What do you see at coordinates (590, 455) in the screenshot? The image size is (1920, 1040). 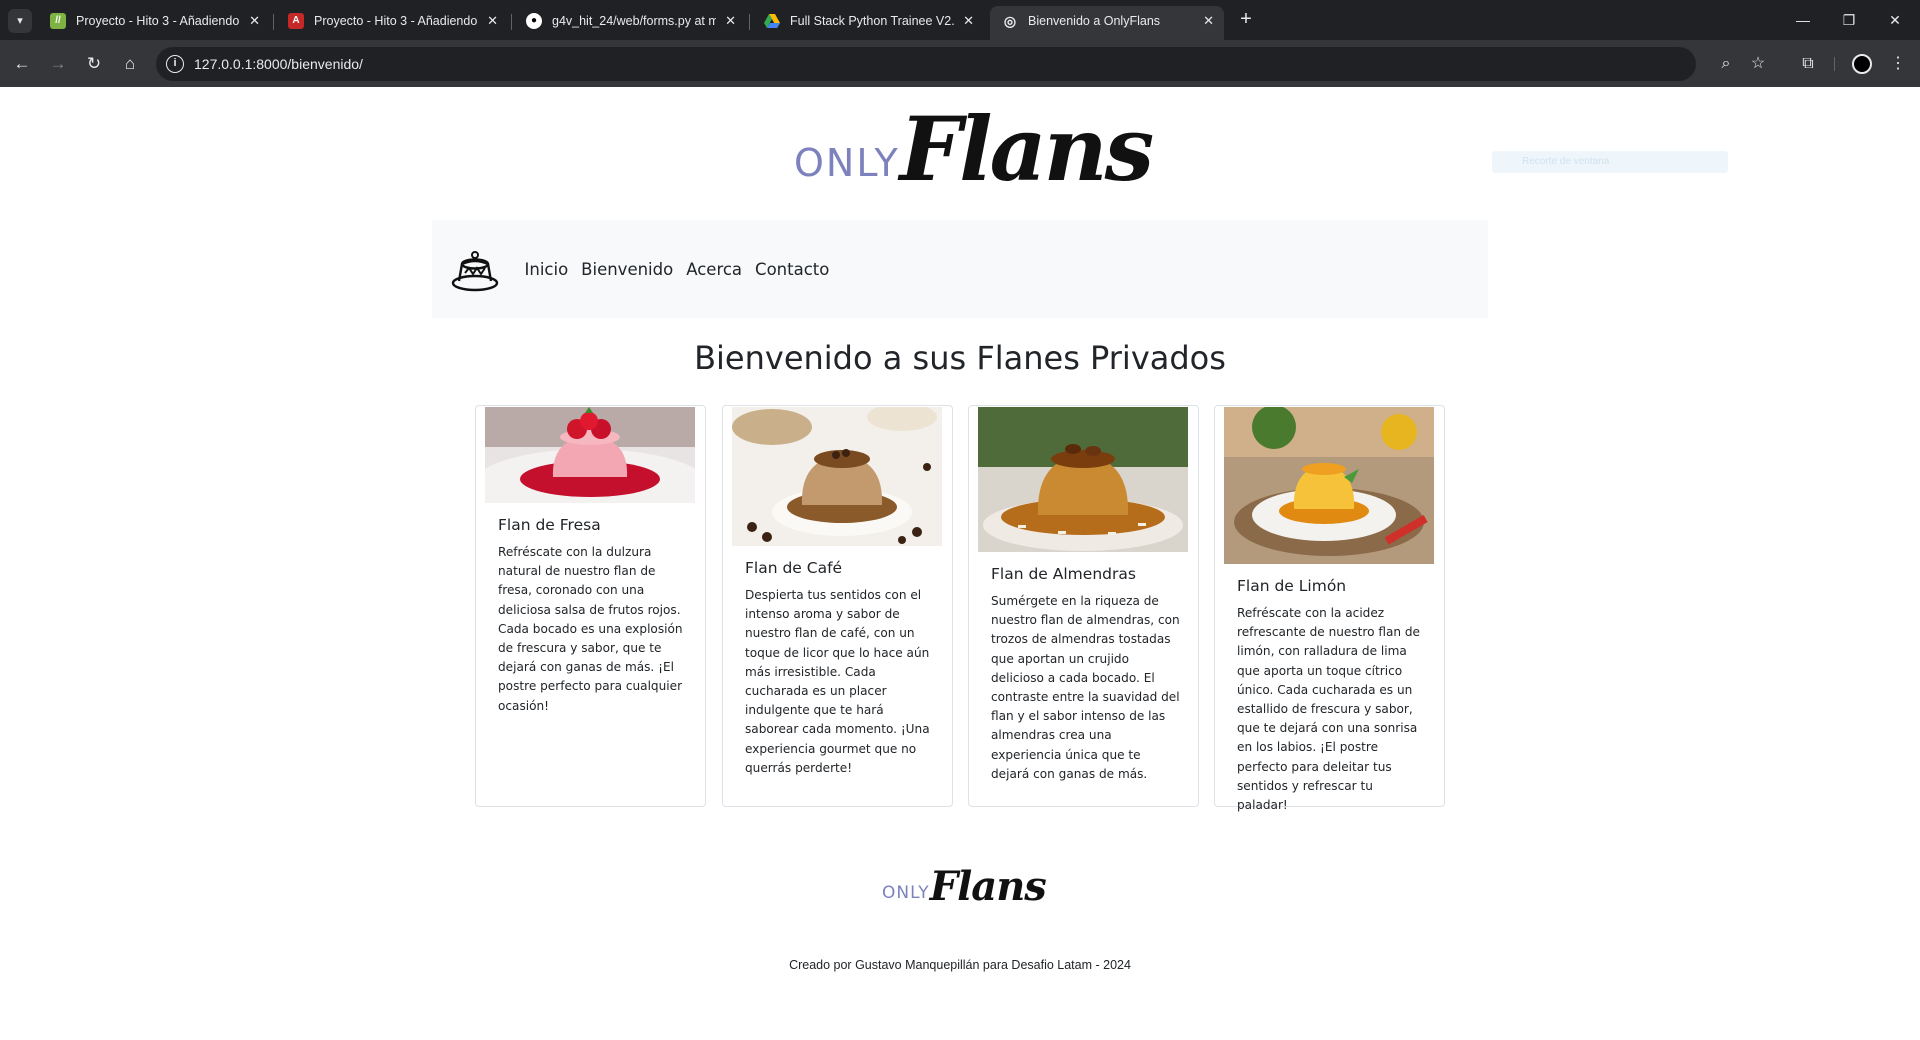 I see `flan-fresa-image` at bounding box center [590, 455].